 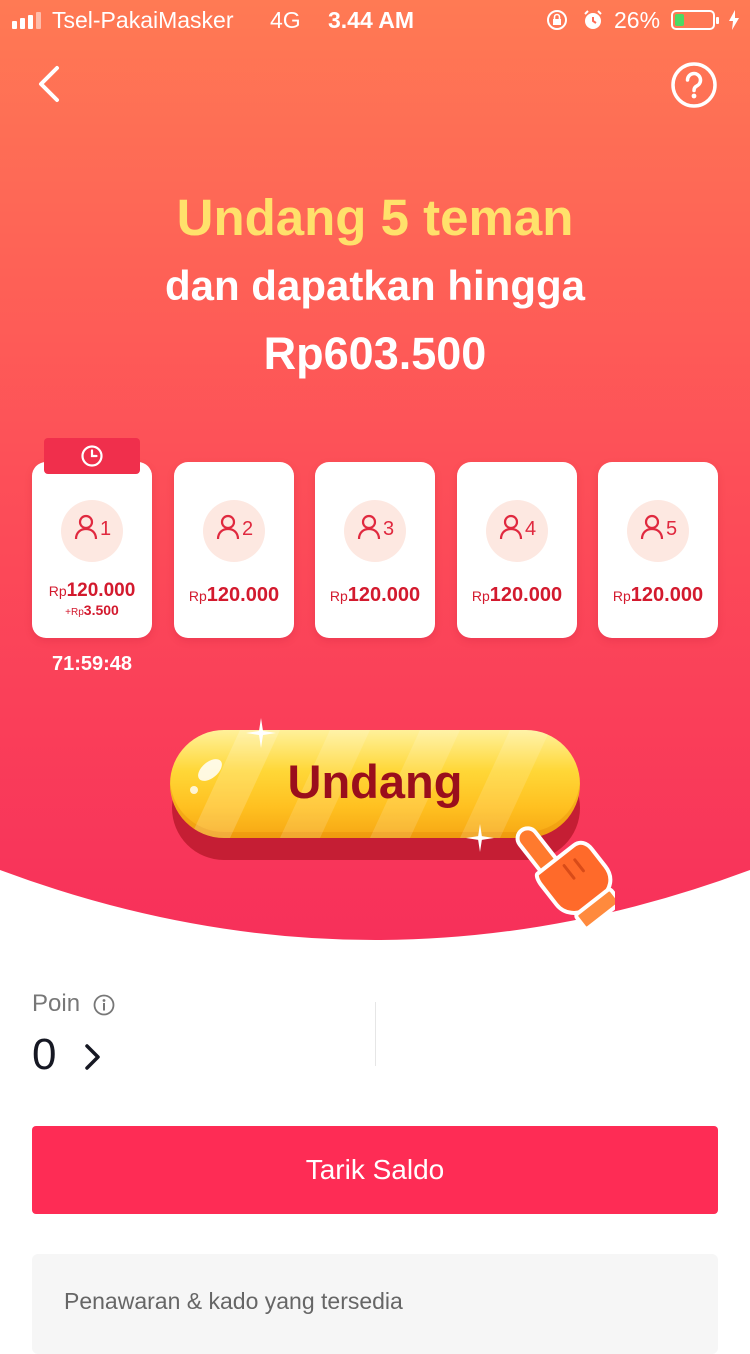 I want to click on signal-icon, so click(x=26, y=20).